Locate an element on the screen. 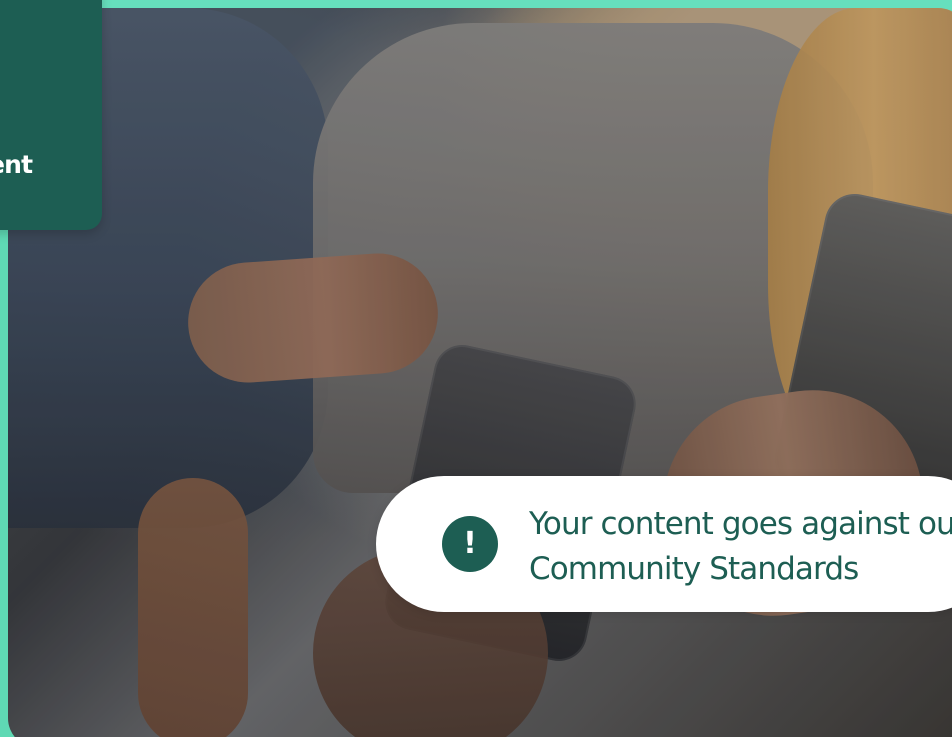 Image resolution: width=952 pixels, height=737 pixels. exclamation-icon: ! is located at coordinates (470, 544).